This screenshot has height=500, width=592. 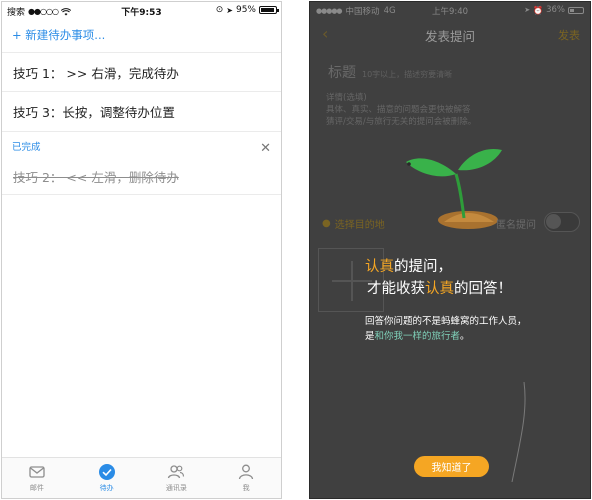 What do you see at coordinates (176, 472) in the screenshot?
I see `contacts-icon` at bounding box center [176, 472].